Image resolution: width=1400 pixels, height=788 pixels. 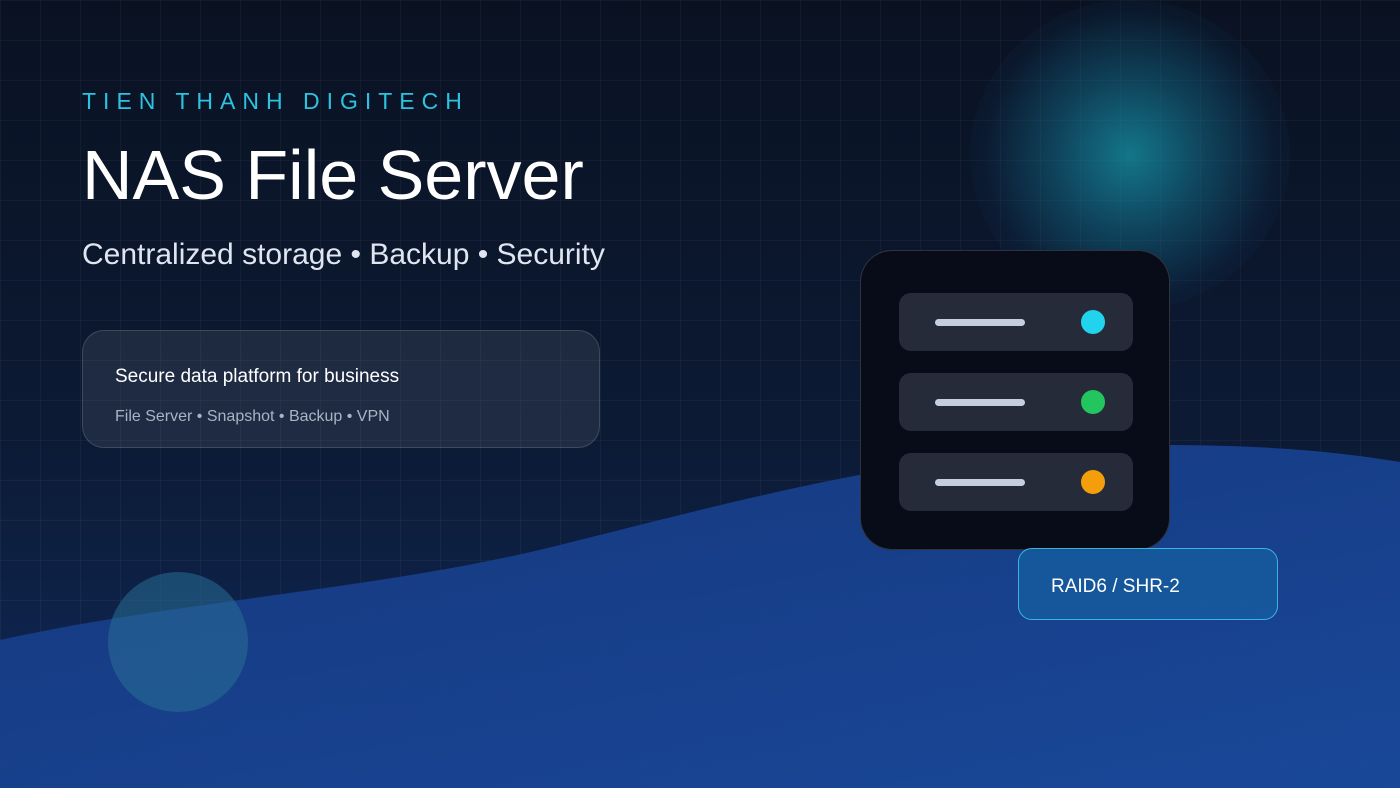 I want to click on raid-label: RAID6 / SHR-2, so click(x=1115, y=586).